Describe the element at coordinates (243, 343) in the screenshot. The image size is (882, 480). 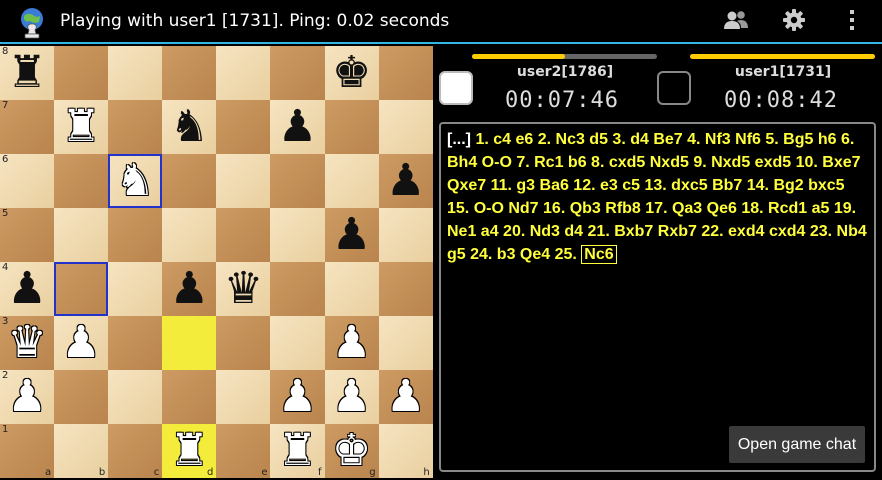
I see `square-e3` at that location.